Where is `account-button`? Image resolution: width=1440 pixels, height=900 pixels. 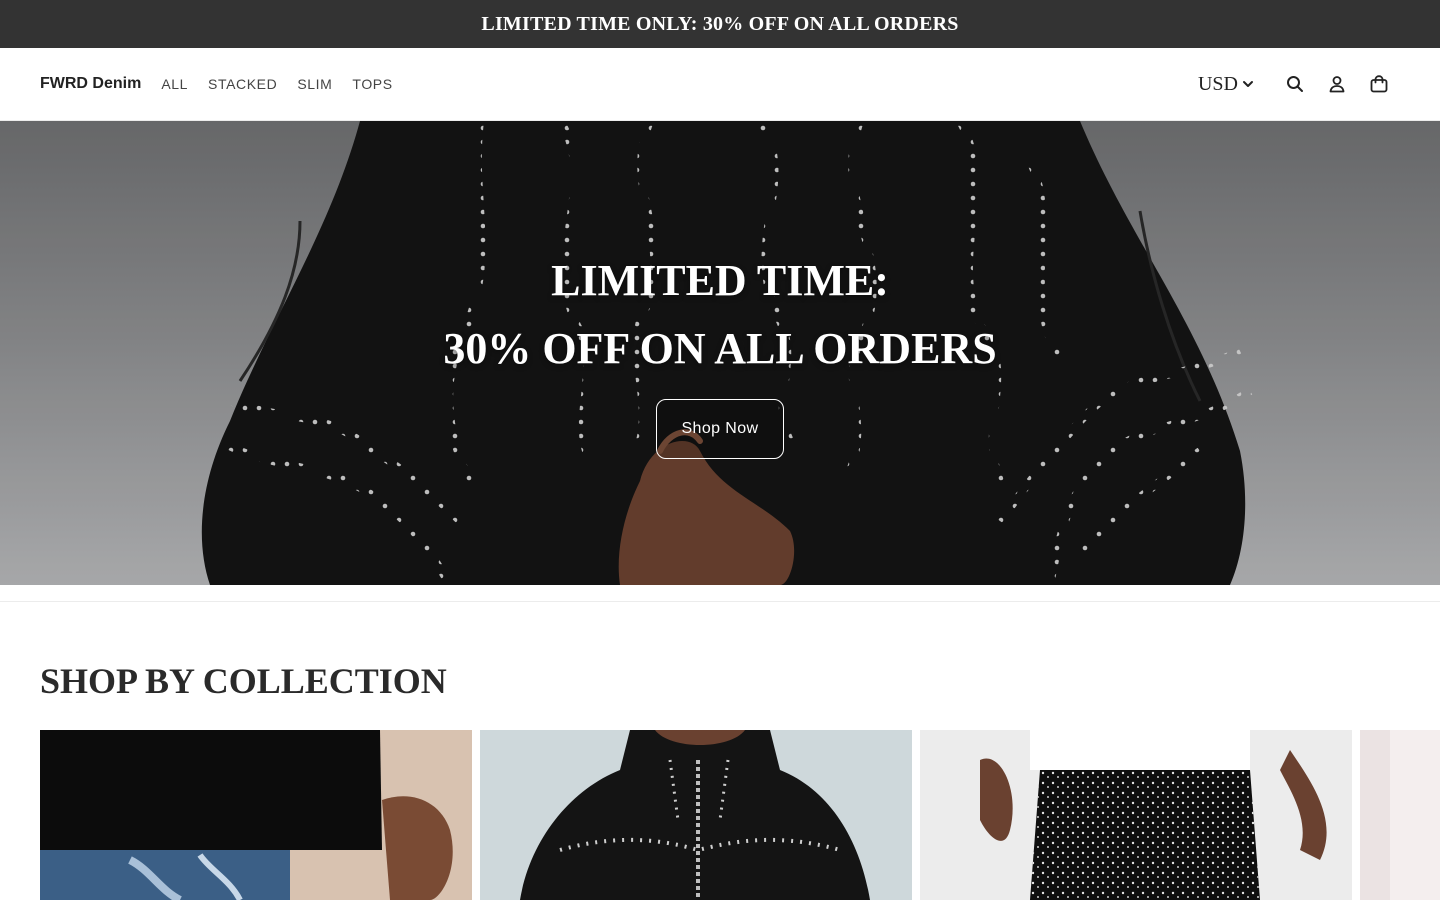 account-button is located at coordinates (1337, 84).